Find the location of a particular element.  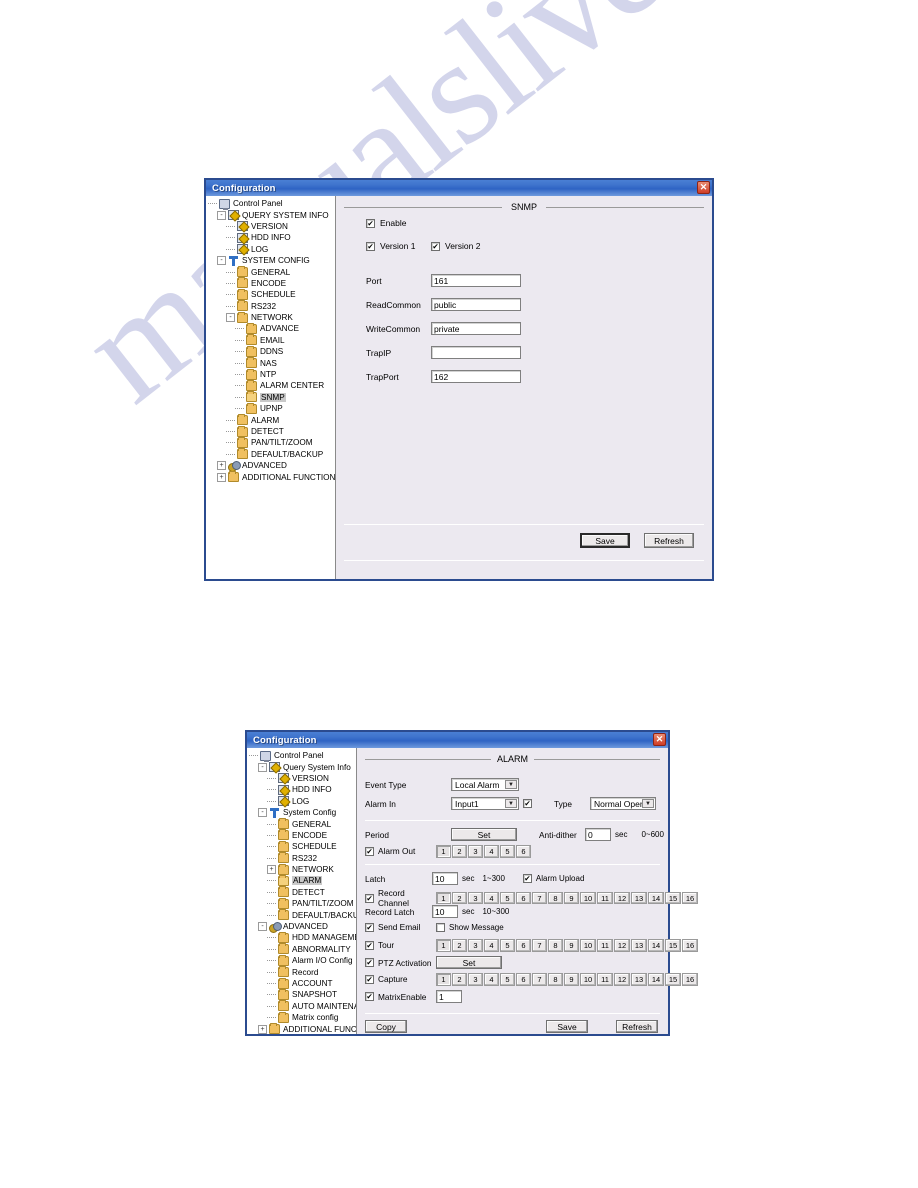

tree-item-network: - NETWORK is located at coordinates (271, 317).